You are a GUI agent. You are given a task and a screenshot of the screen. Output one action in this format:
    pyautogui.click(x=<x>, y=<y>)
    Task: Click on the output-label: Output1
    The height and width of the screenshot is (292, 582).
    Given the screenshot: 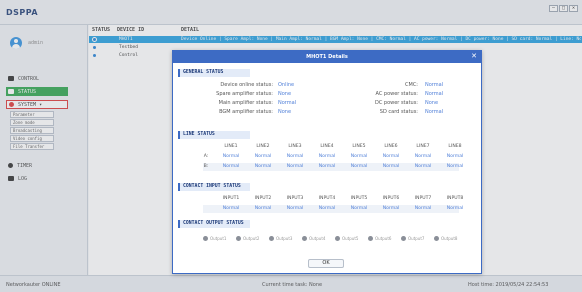 What is the action you would take?
    pyautogui.click(x=218, y=238)
    